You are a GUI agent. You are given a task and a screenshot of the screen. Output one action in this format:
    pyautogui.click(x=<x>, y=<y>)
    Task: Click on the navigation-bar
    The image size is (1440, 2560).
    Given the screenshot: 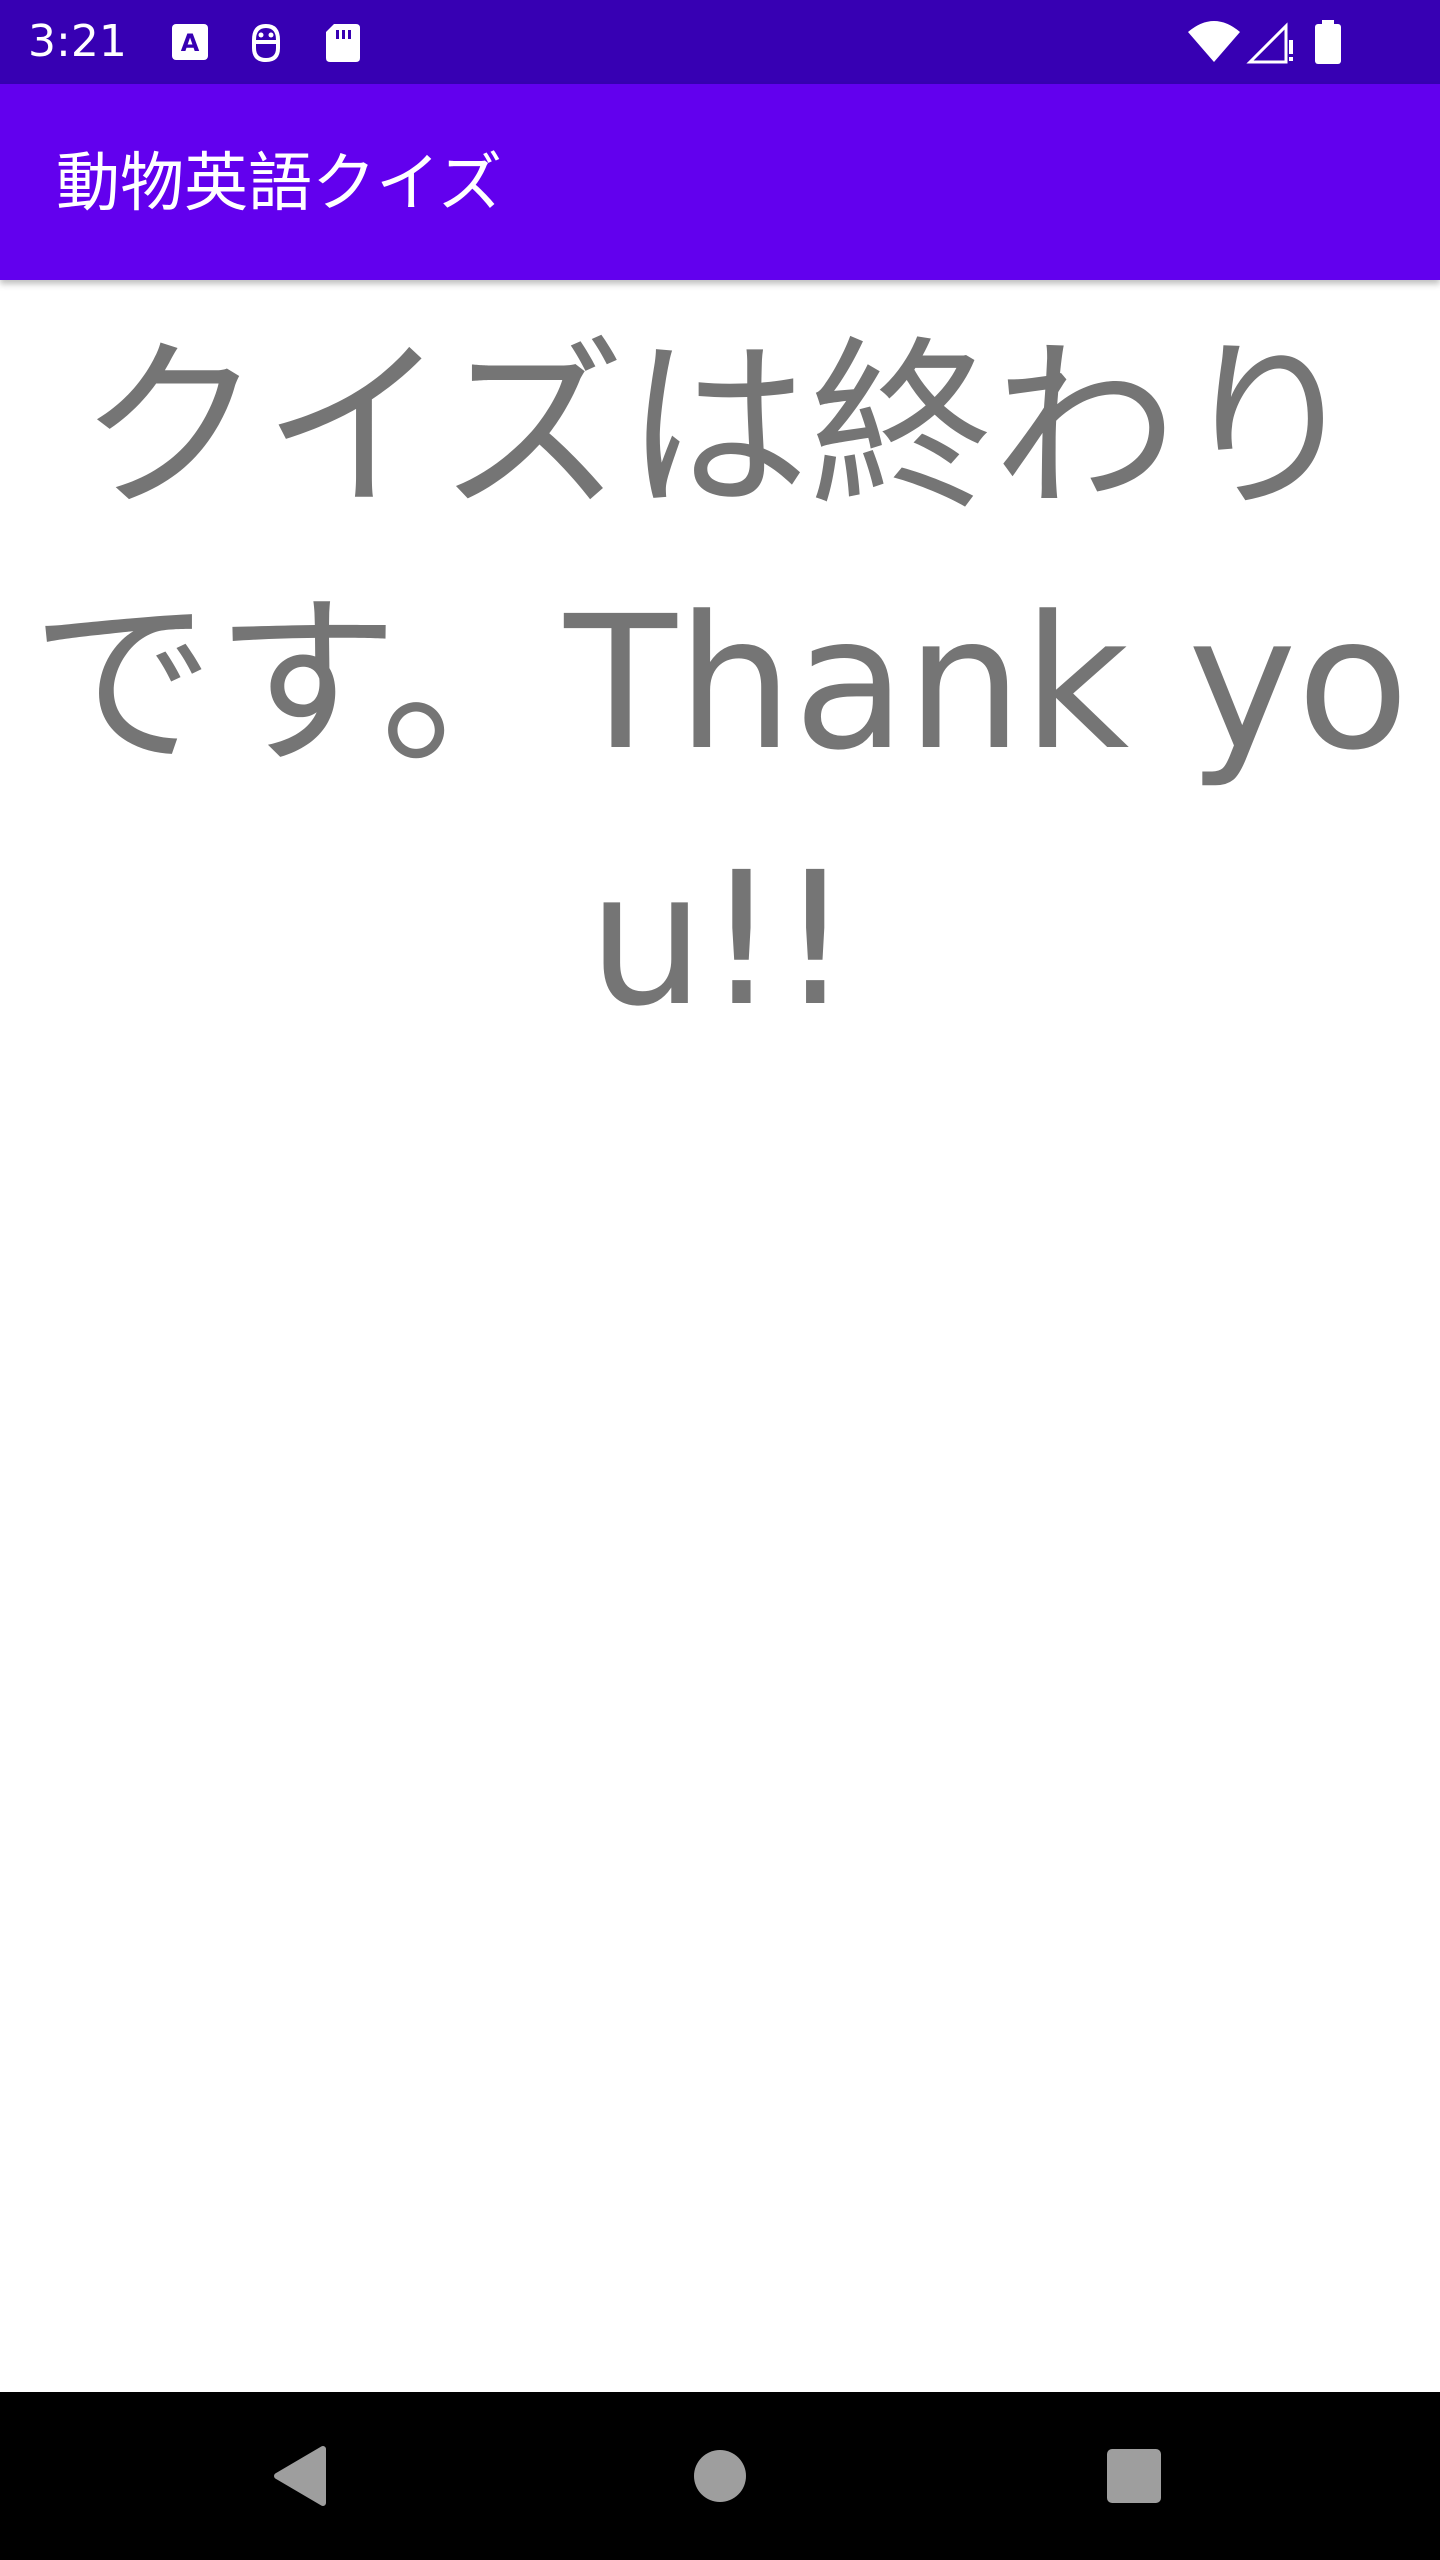 What is the action you would take?
    pyautogui.click(x=720, y=2476)
    